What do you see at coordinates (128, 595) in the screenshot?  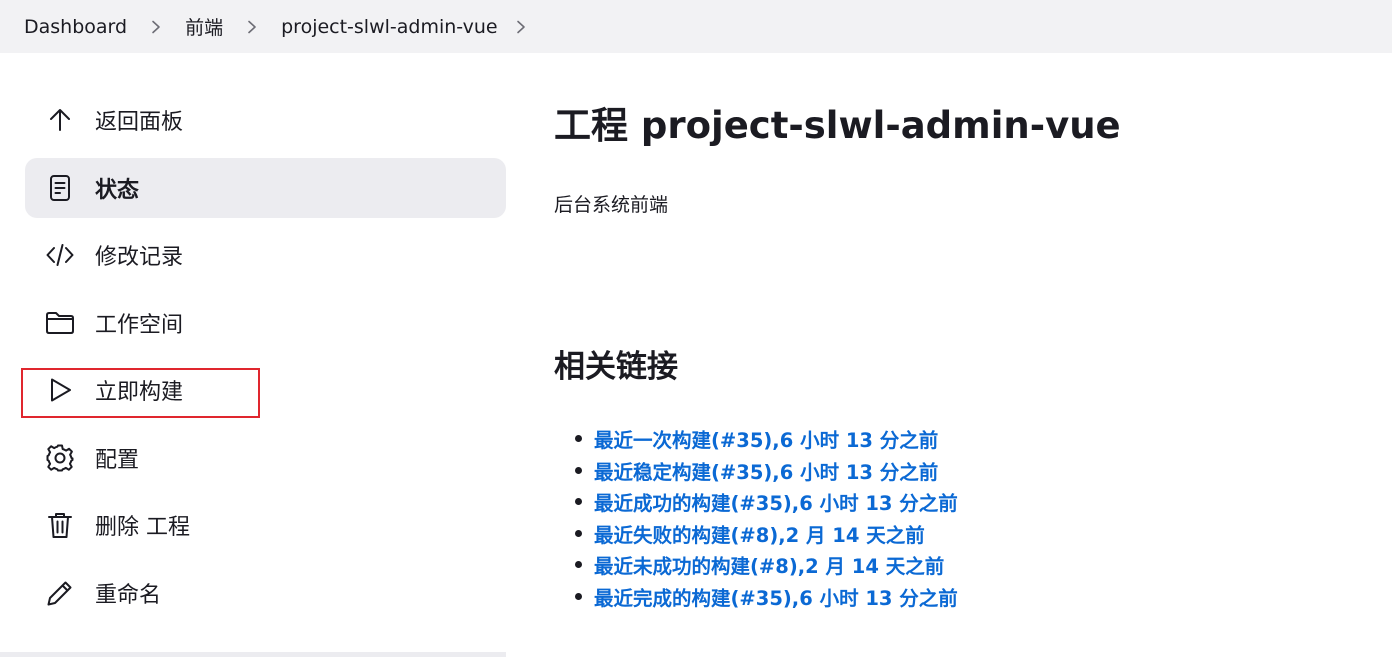 I see `sidebar-item-label: 重命名` at bounding box center [128, 595].